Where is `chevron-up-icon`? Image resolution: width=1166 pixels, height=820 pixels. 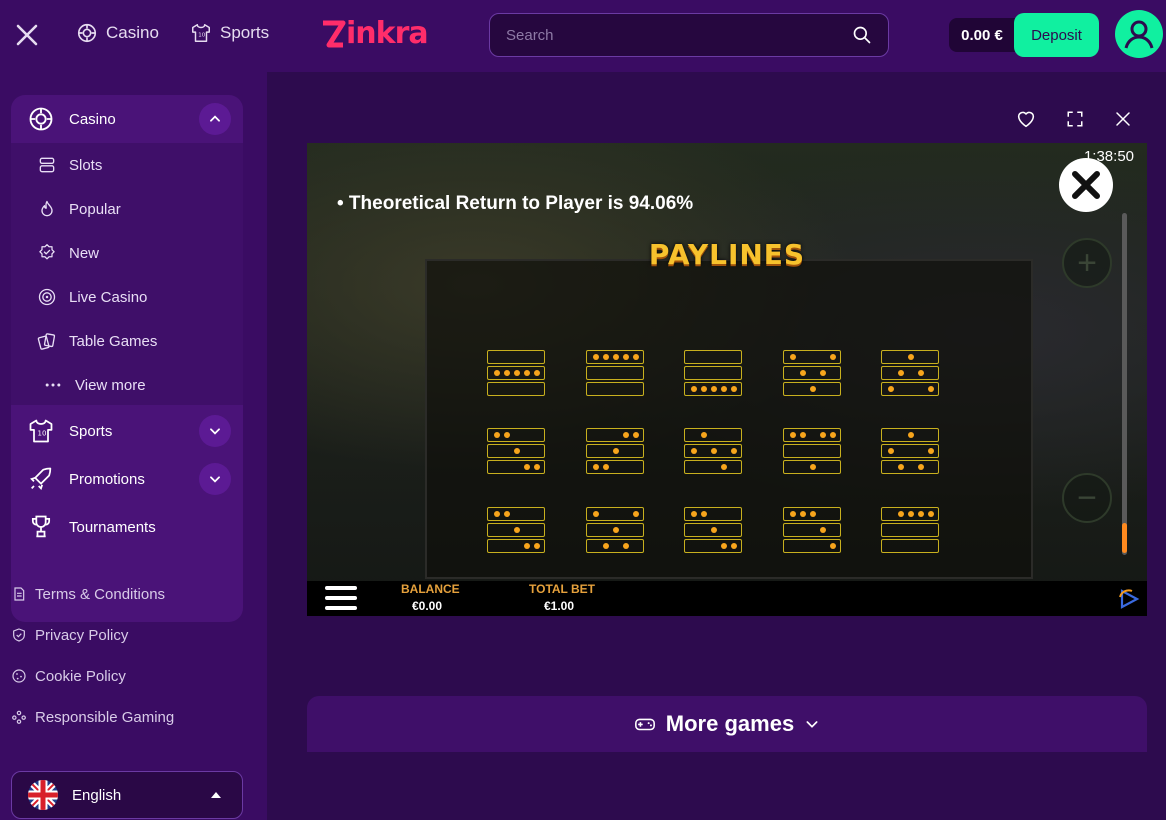 chevron-up-icon is located at coordinates (215, 118).